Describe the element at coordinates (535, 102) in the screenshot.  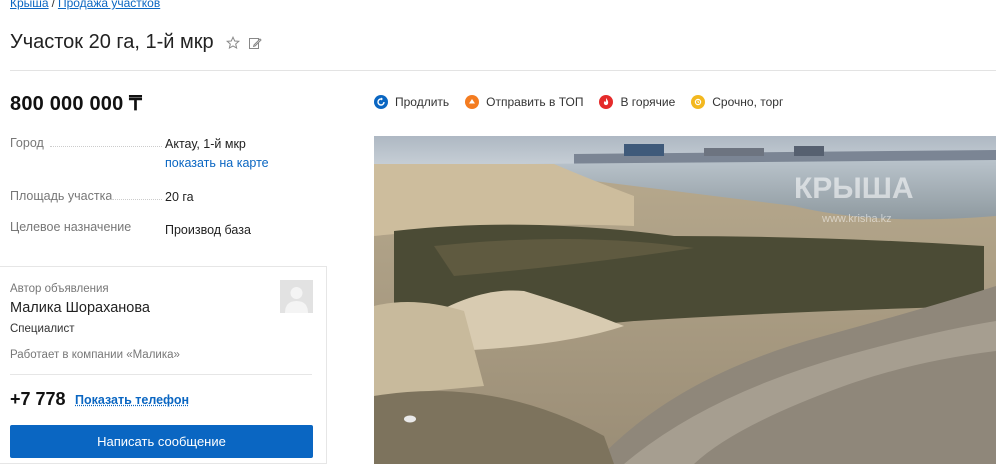
I see `action-top-label: Отправить в ТОП` at that location.